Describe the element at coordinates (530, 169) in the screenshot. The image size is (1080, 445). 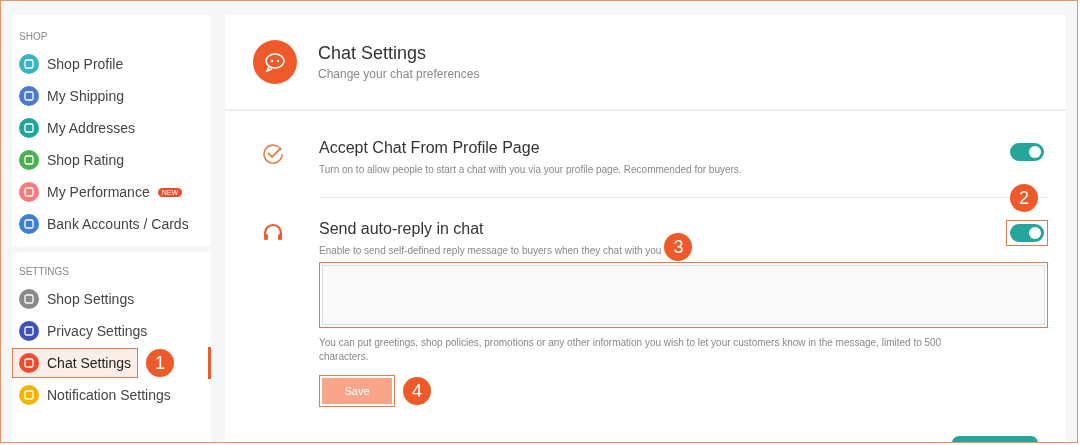
I see `setting-description: Turn on to allow people to start a chat with you via your profile page. Recommended for buyers.` at that location.